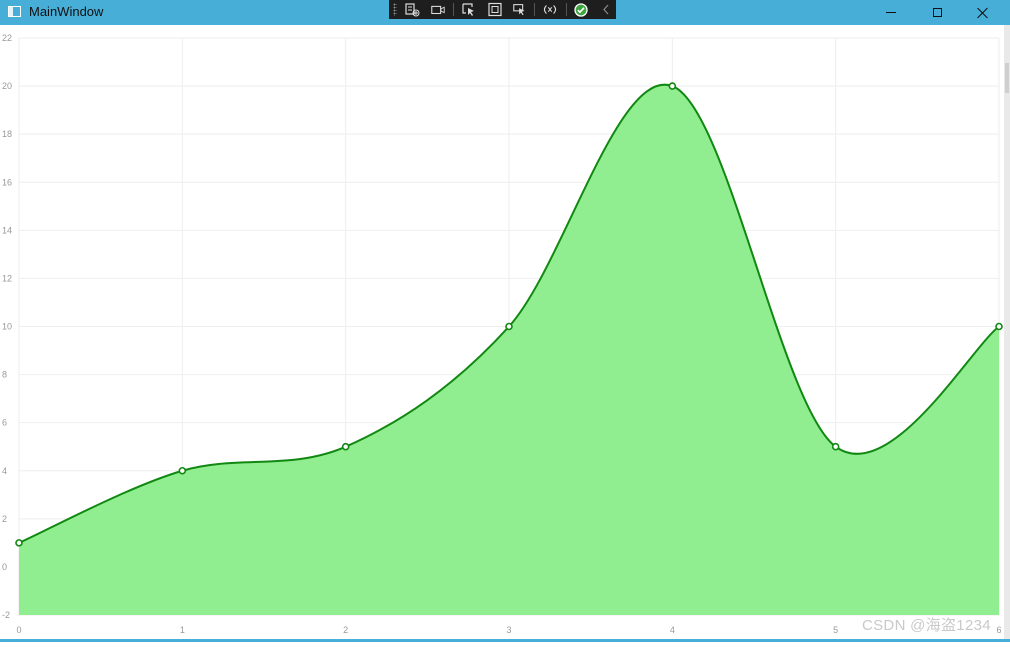 This screenshot has height=647, width=1010. What do you see at coordinates (395, 9) in the screenshot?
I see `toolbar-grip-icon` at bounding box center [395, 9].